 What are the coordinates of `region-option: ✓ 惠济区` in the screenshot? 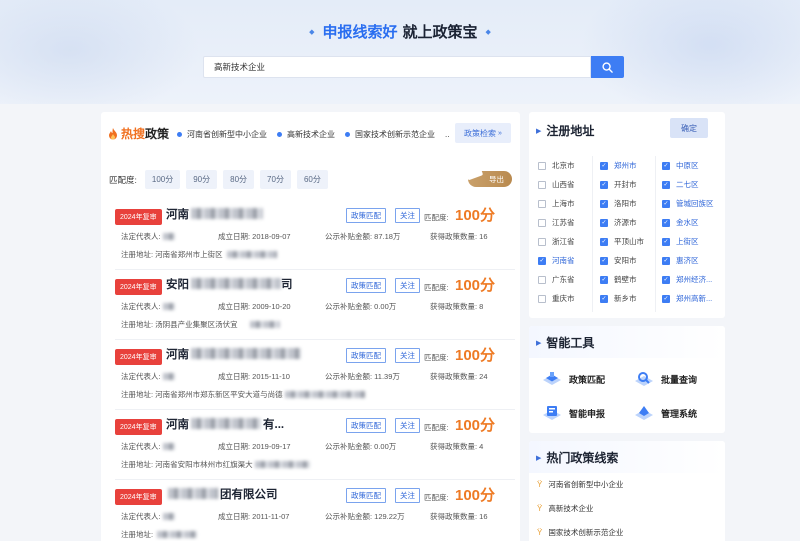 It's located at (688, 260).